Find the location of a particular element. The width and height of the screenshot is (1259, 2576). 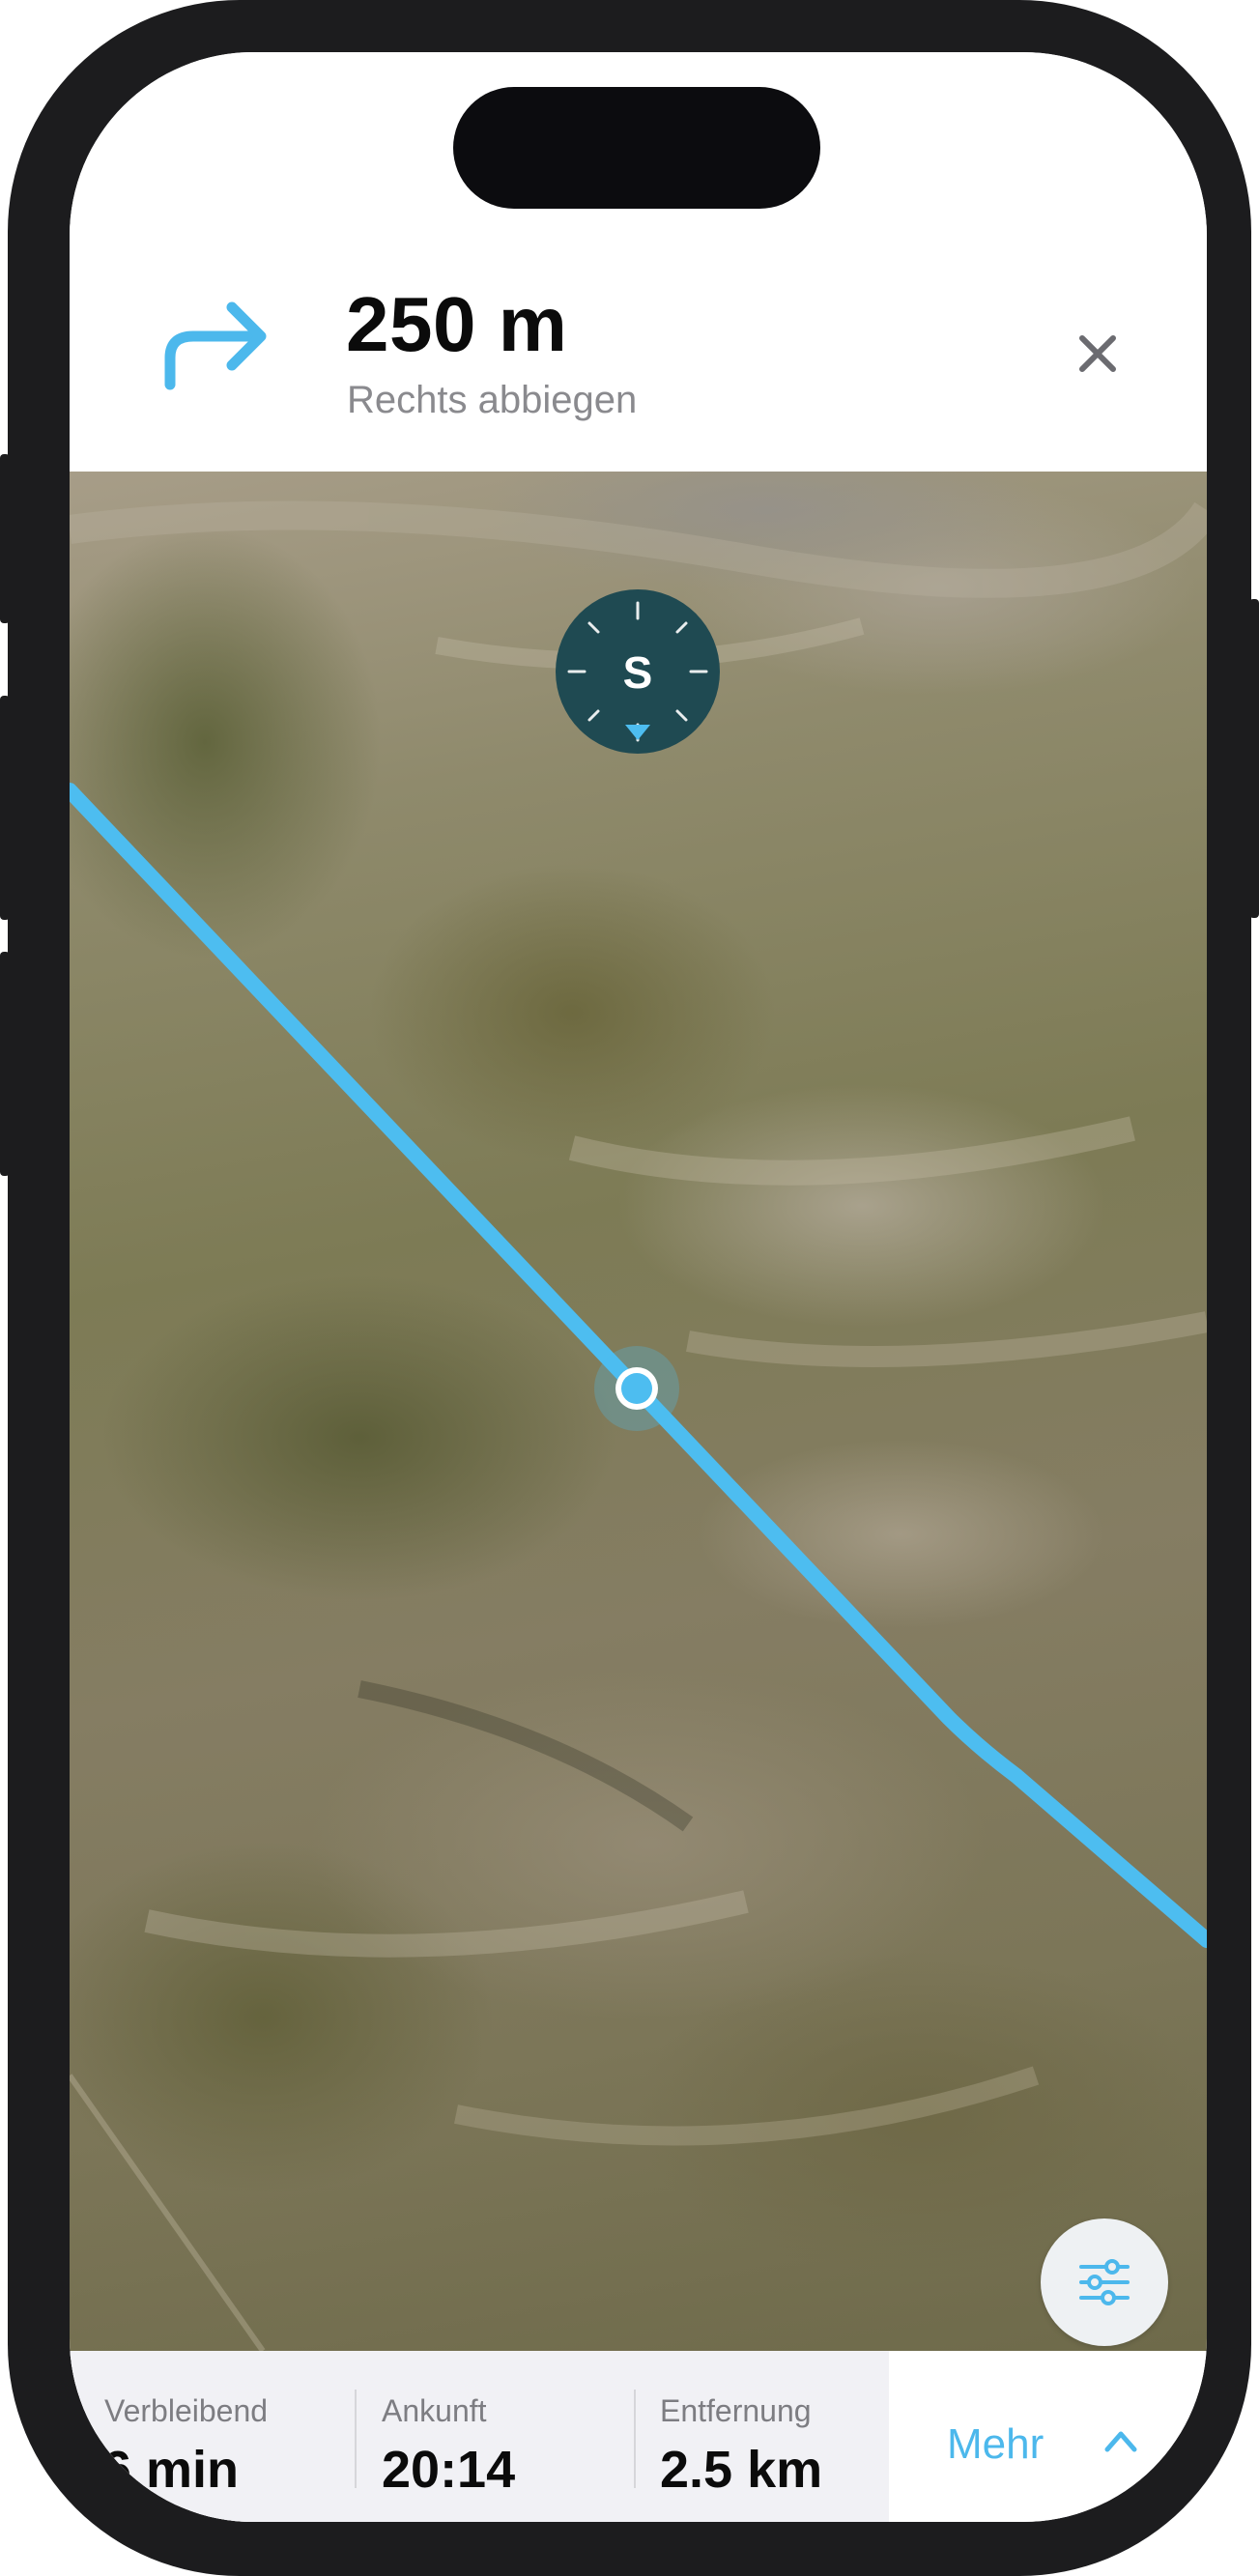

compass-heading: S is located at coordinates (638, 673).